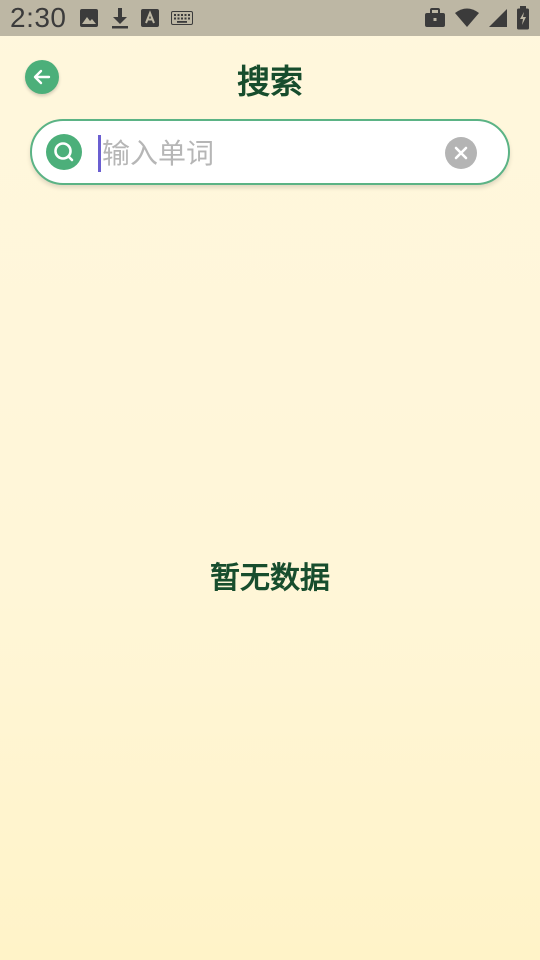 The image size is (540, 960). Describe the element at coordinates (263, 153) in the screenshot. I see `search-input` at that location.